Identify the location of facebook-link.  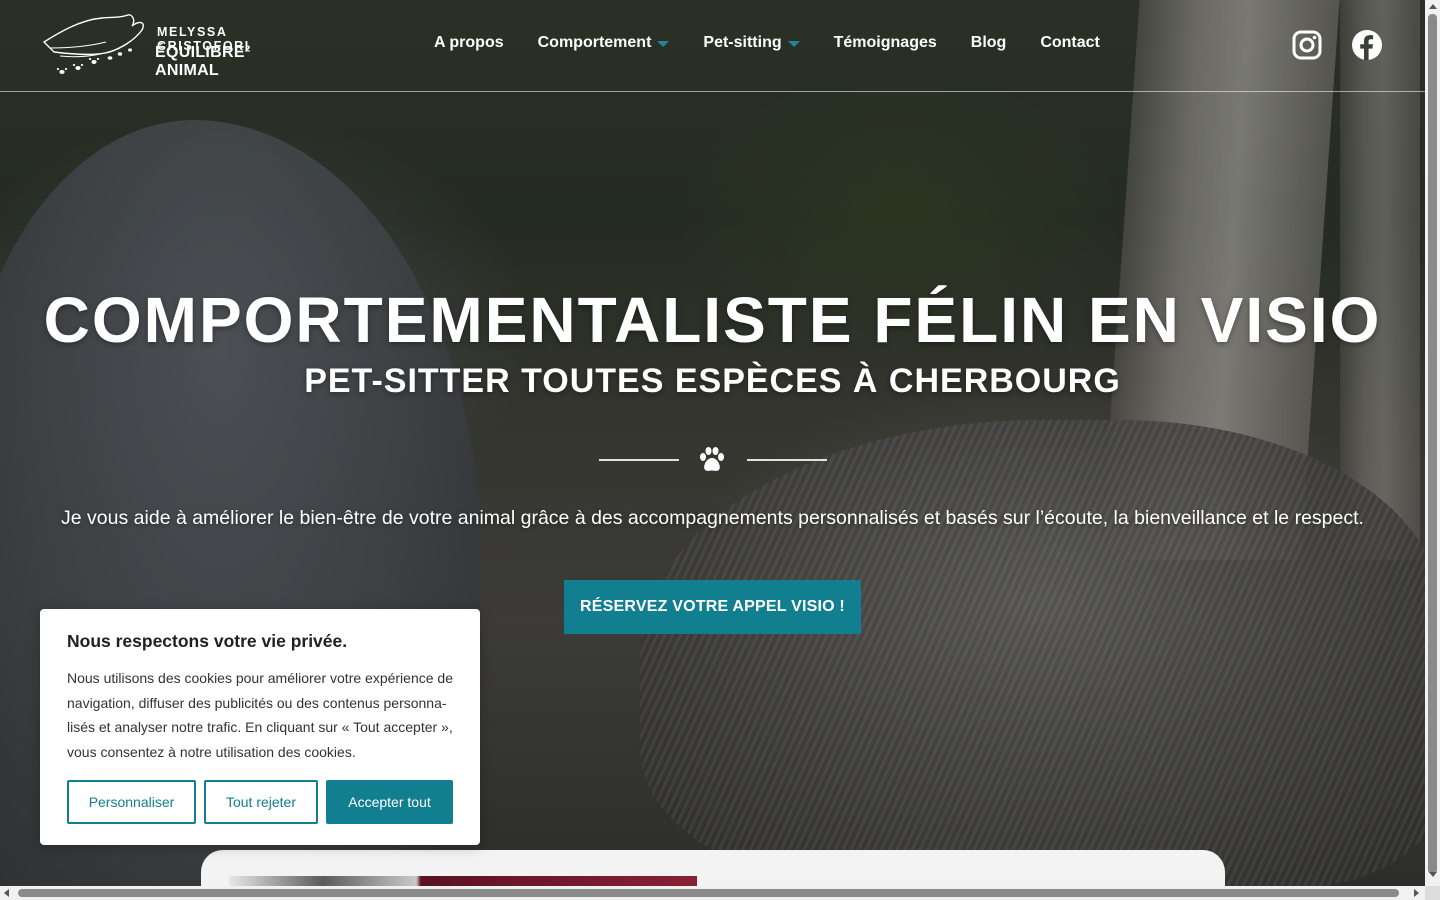
(1367, 45).